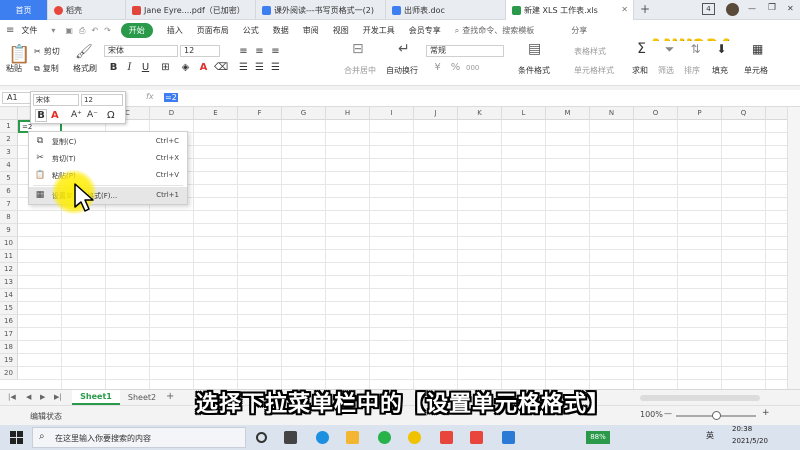 The height and width of the screenshot is (450, 800). I want to click on battery-indicator: 88%, so click(598, 437).